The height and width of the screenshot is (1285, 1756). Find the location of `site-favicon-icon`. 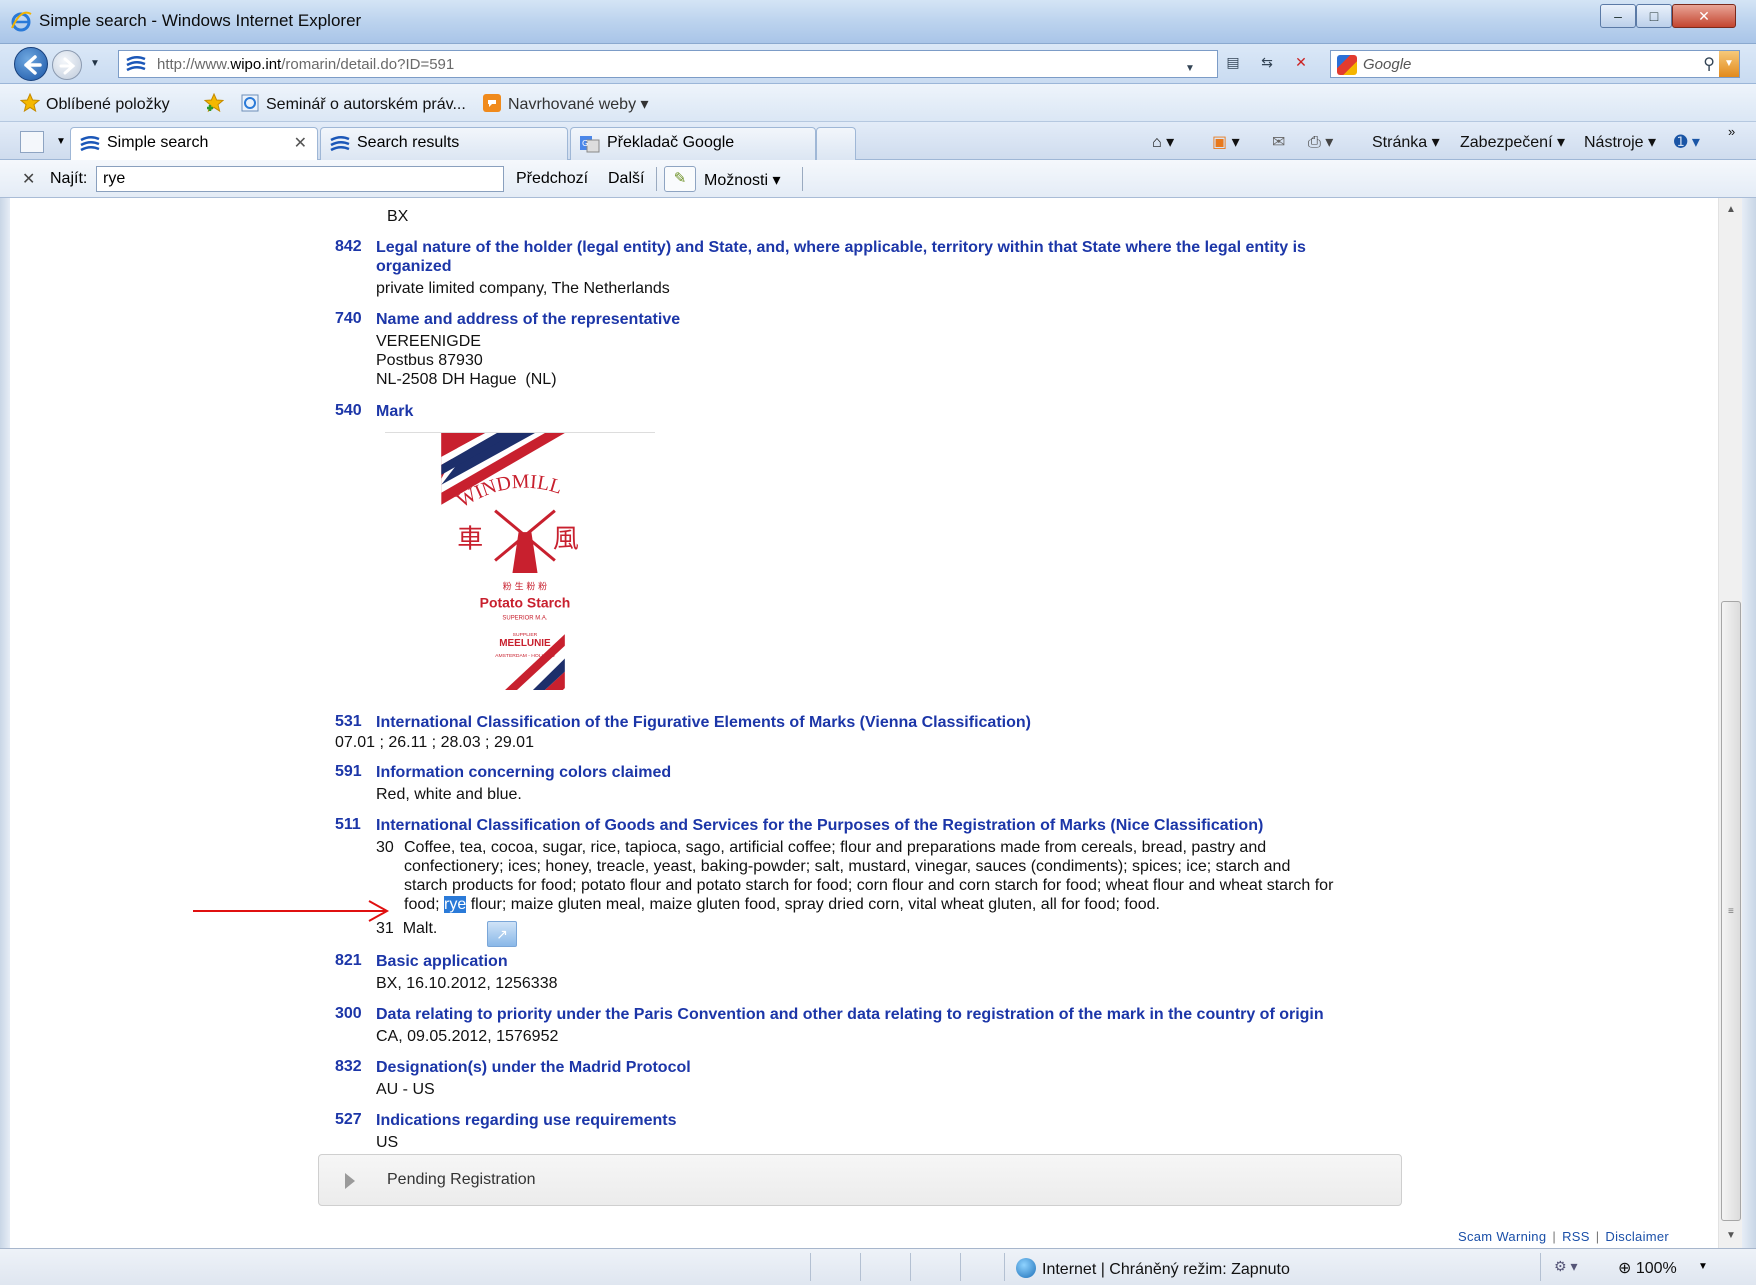

site-favicon-icon is located at coordinates (136, 64).